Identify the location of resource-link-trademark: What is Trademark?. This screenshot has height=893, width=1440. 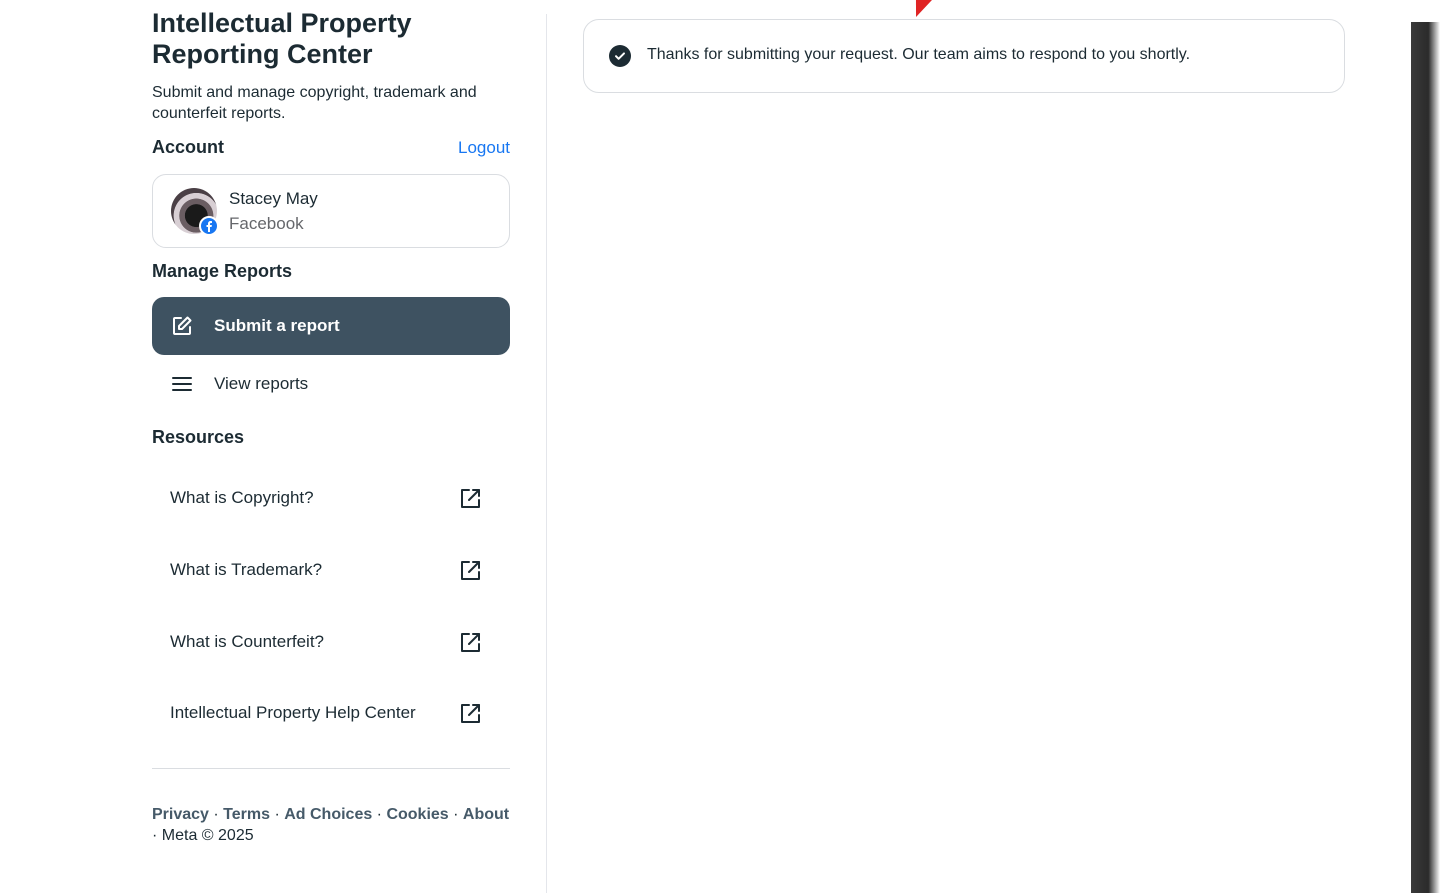
(331, 571).